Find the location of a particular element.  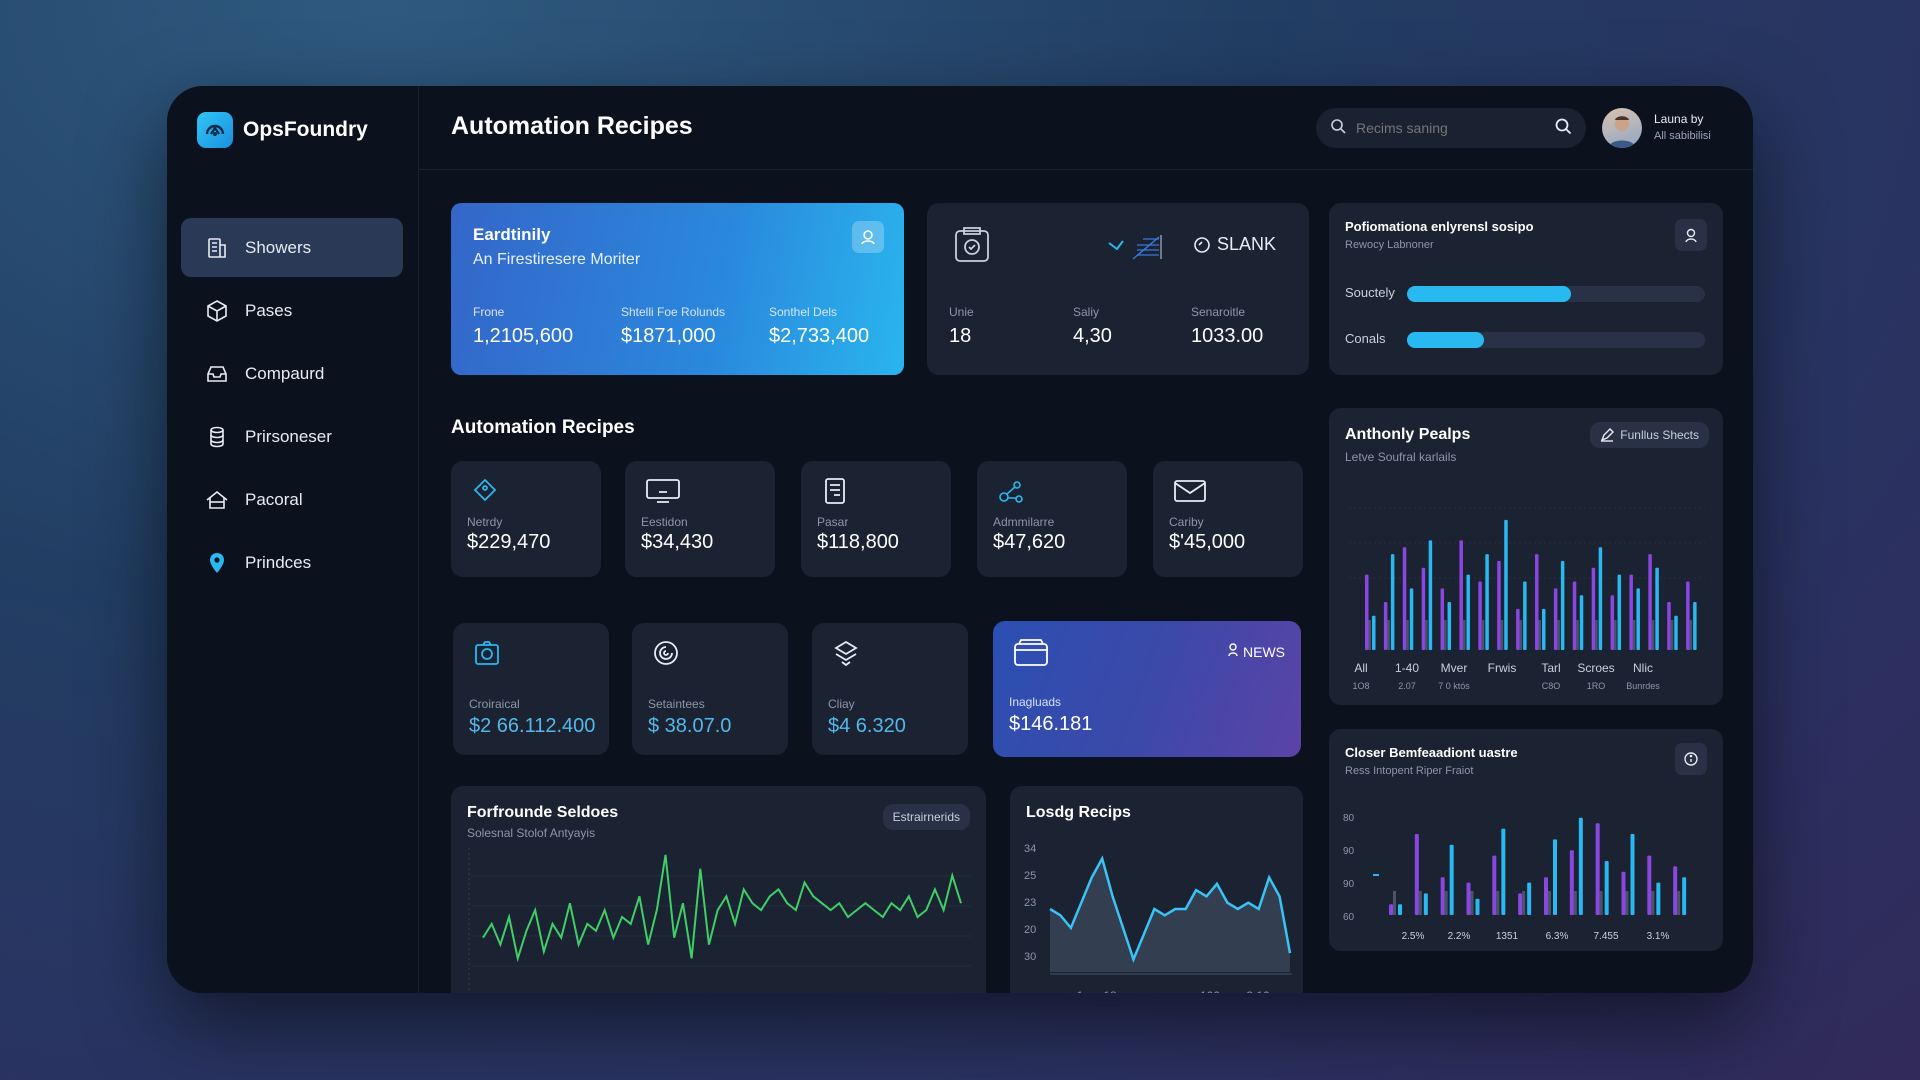

sidebar-item-label: Compaurd is located at coordinates (285, 373).